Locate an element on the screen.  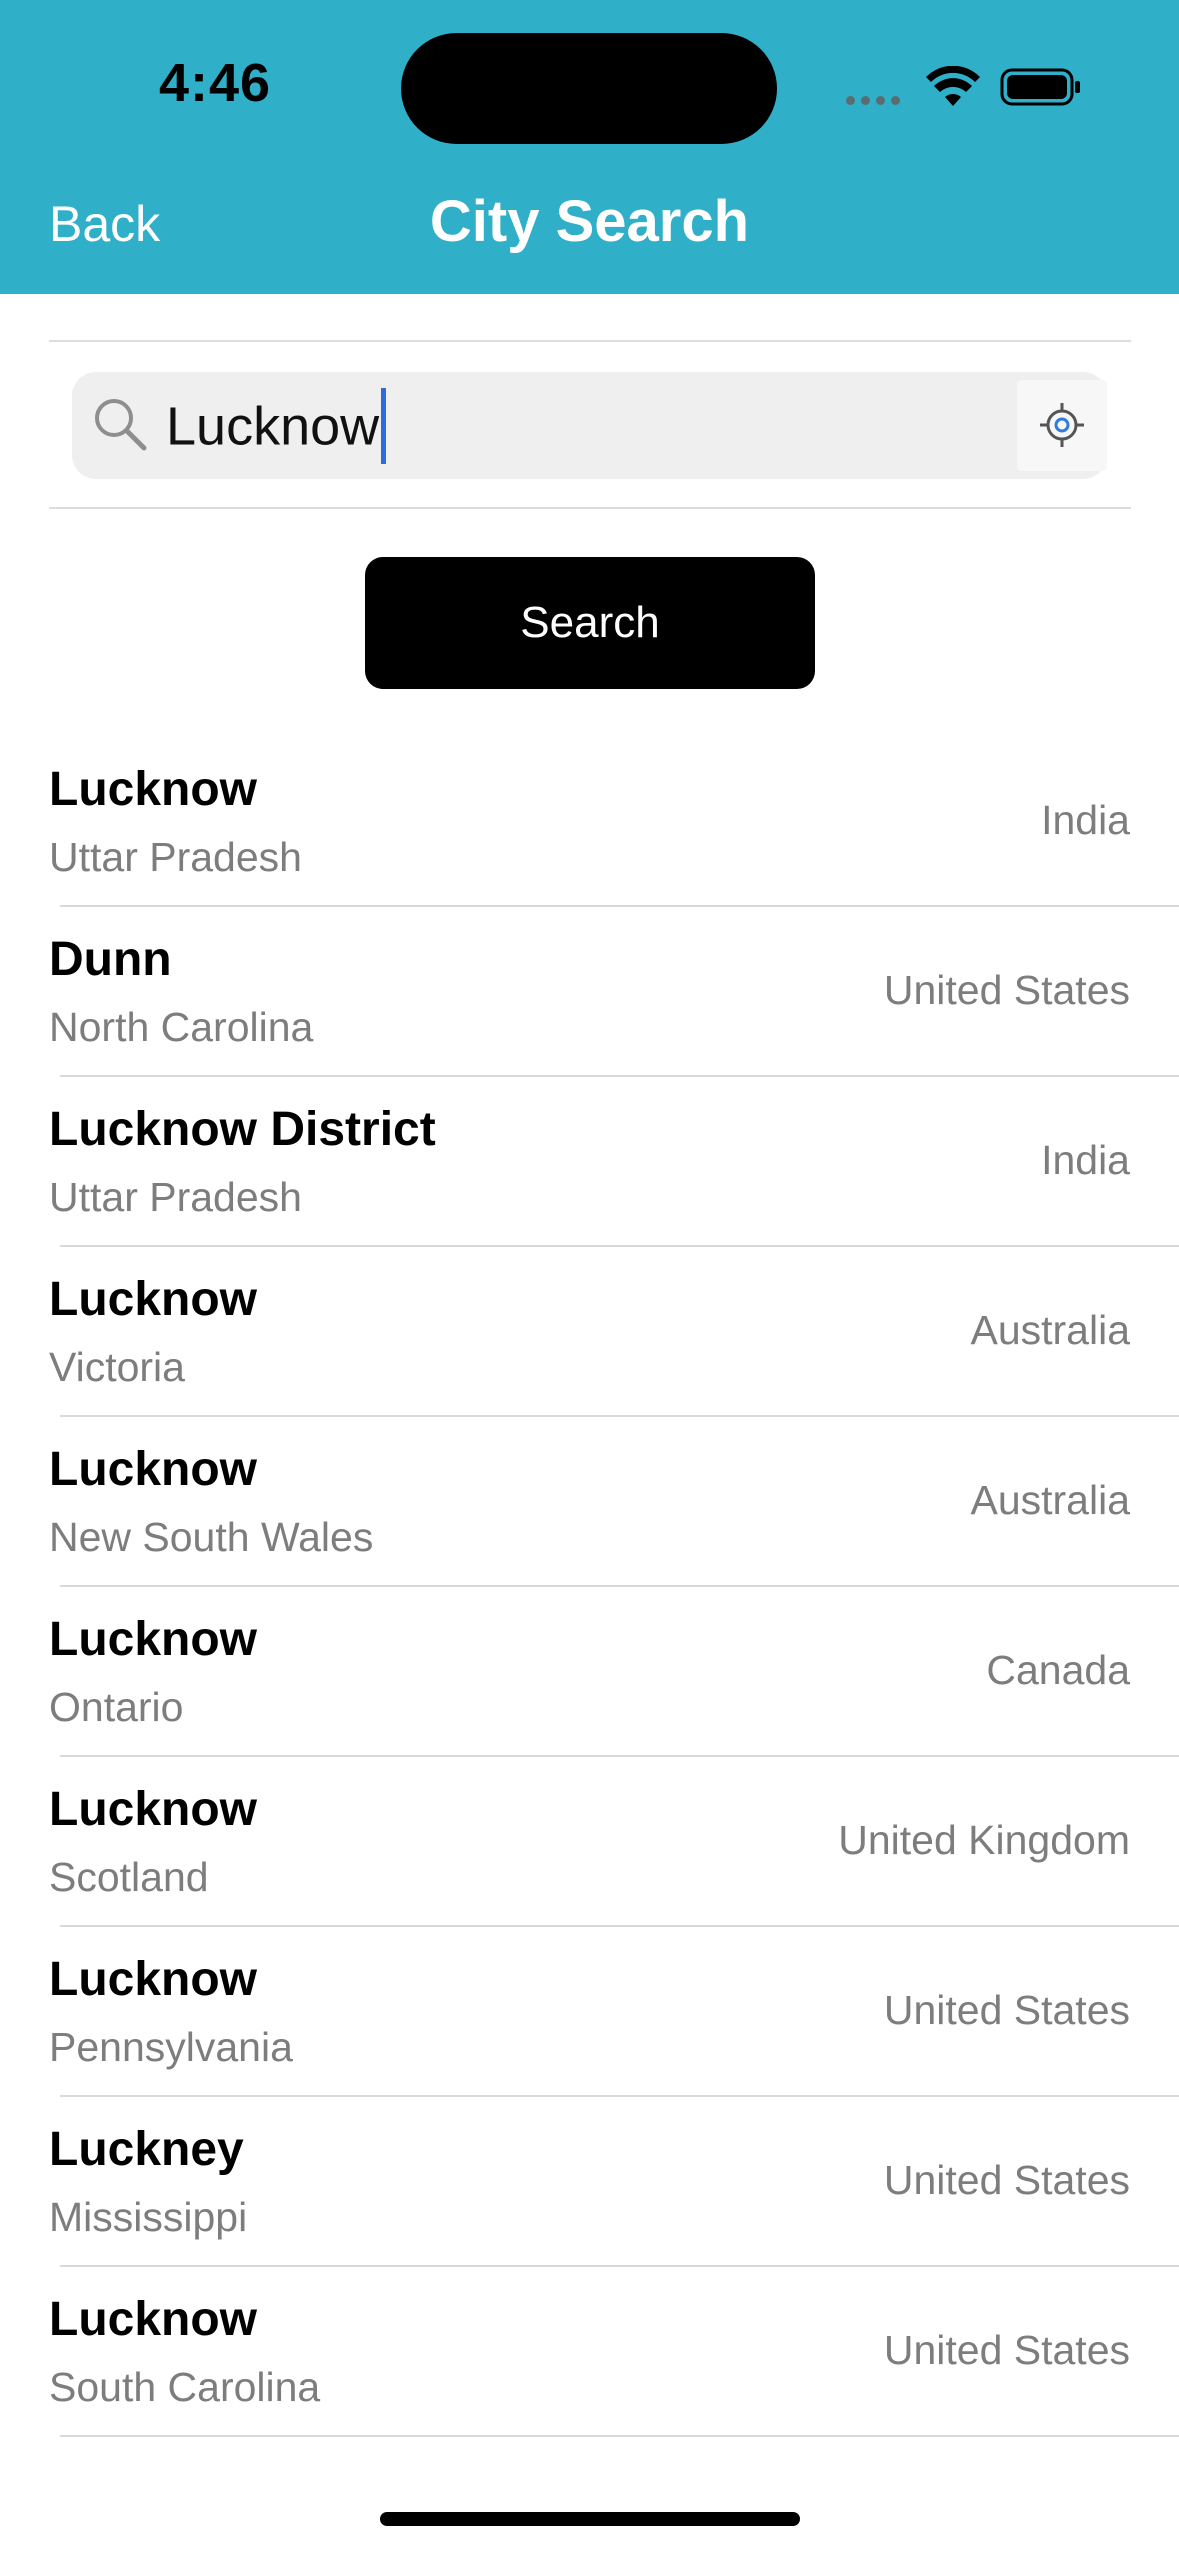
status-time: 4:46 is located at coordinates (215, 83).